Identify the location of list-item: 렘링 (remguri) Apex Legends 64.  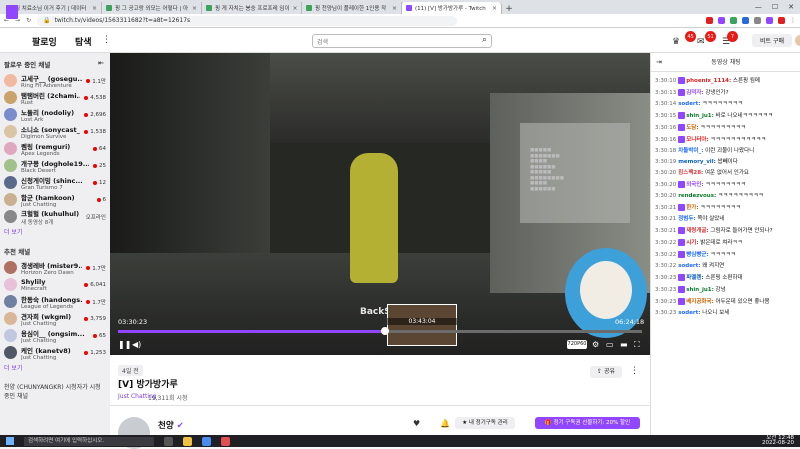
(55, 148).